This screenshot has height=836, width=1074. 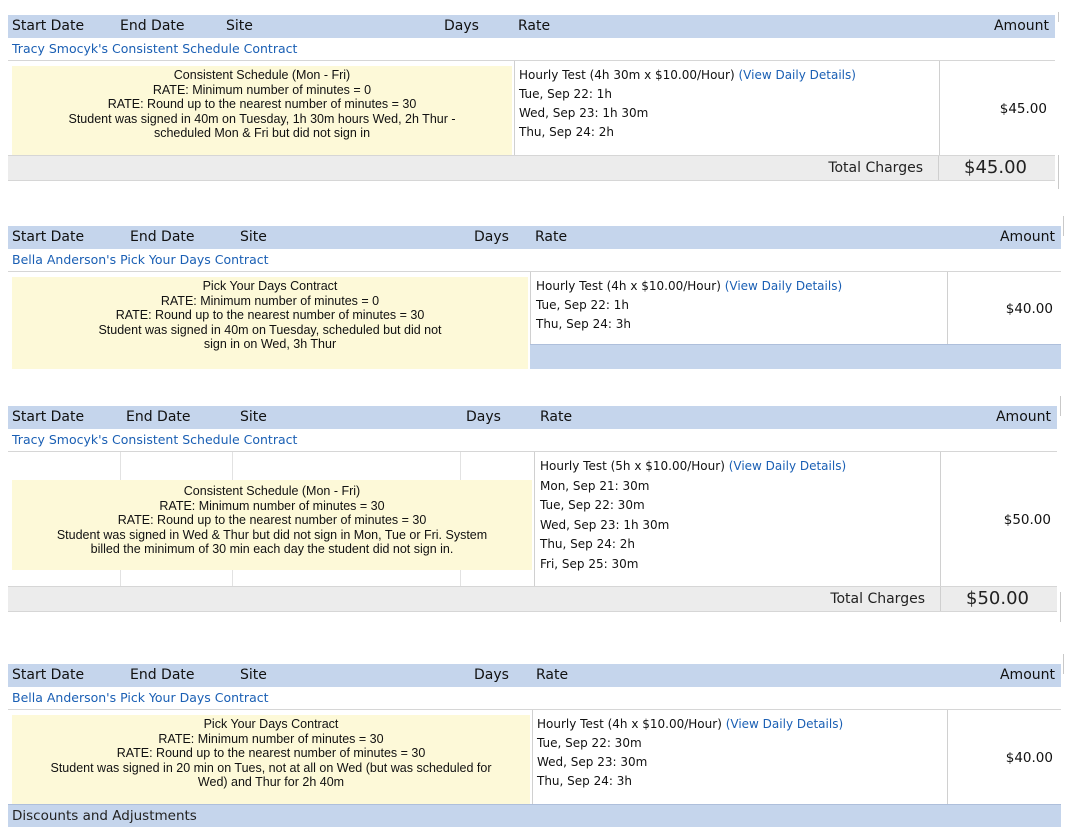 What do you see at coordinates (595, 485) in the screenshot?
I see `rate-day: Mon, Sep 21: 30m` at bounding box center [595, 485].